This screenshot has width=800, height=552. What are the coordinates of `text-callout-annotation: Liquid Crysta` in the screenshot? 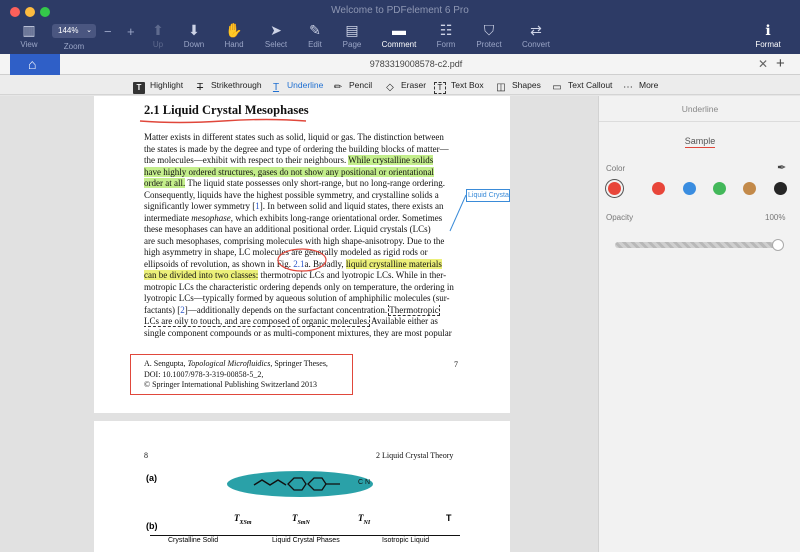 It's located at (488, 195).